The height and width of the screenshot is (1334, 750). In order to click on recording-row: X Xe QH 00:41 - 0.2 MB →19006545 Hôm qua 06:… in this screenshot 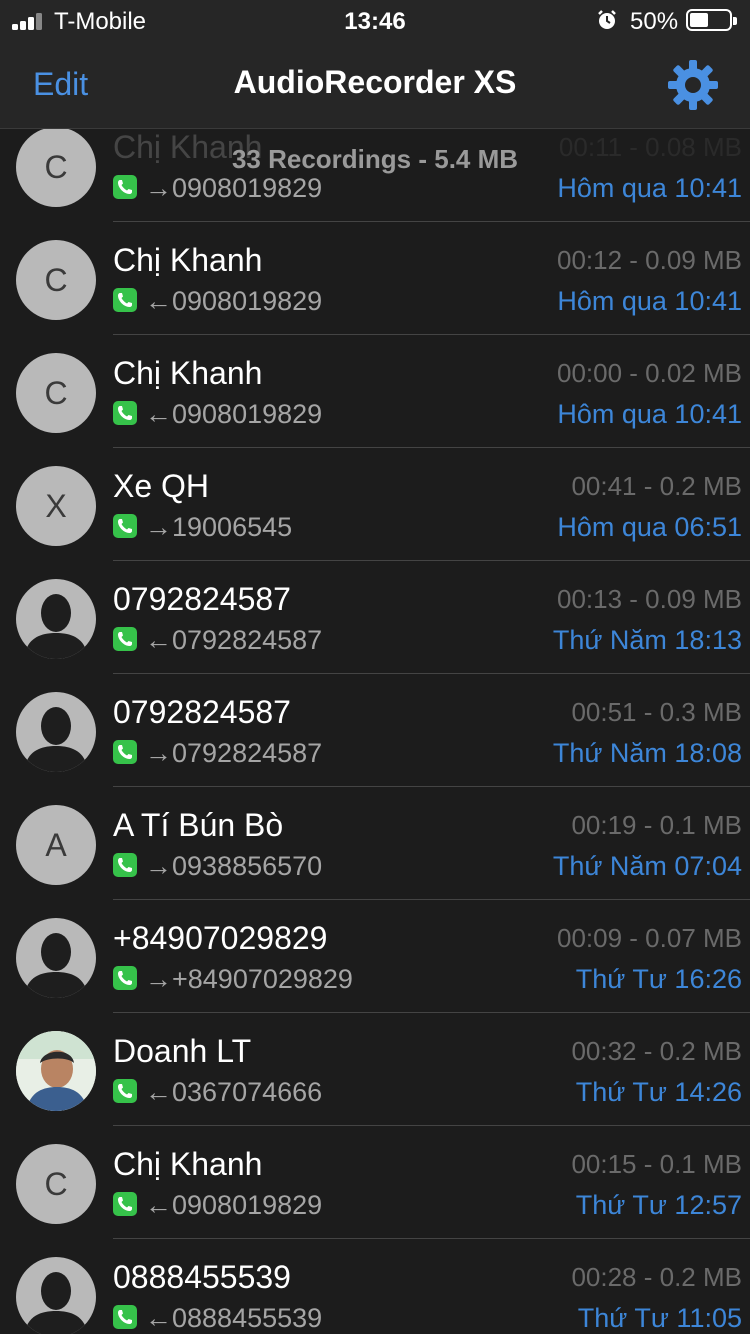, I will do `click(375, 504)`.